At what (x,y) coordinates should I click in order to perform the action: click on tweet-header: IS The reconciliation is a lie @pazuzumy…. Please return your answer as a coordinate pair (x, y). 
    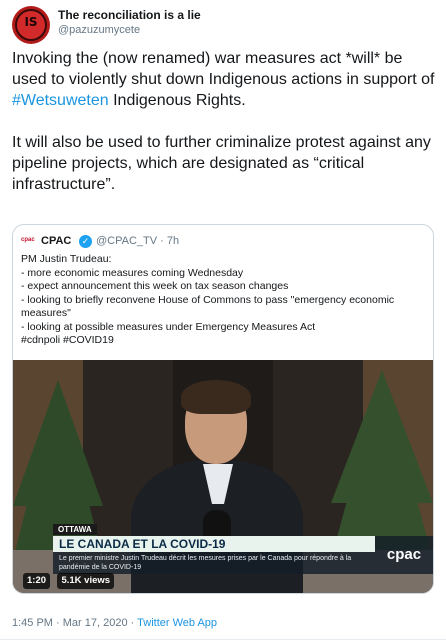
    Looking at the image, I should click on (222, 26).